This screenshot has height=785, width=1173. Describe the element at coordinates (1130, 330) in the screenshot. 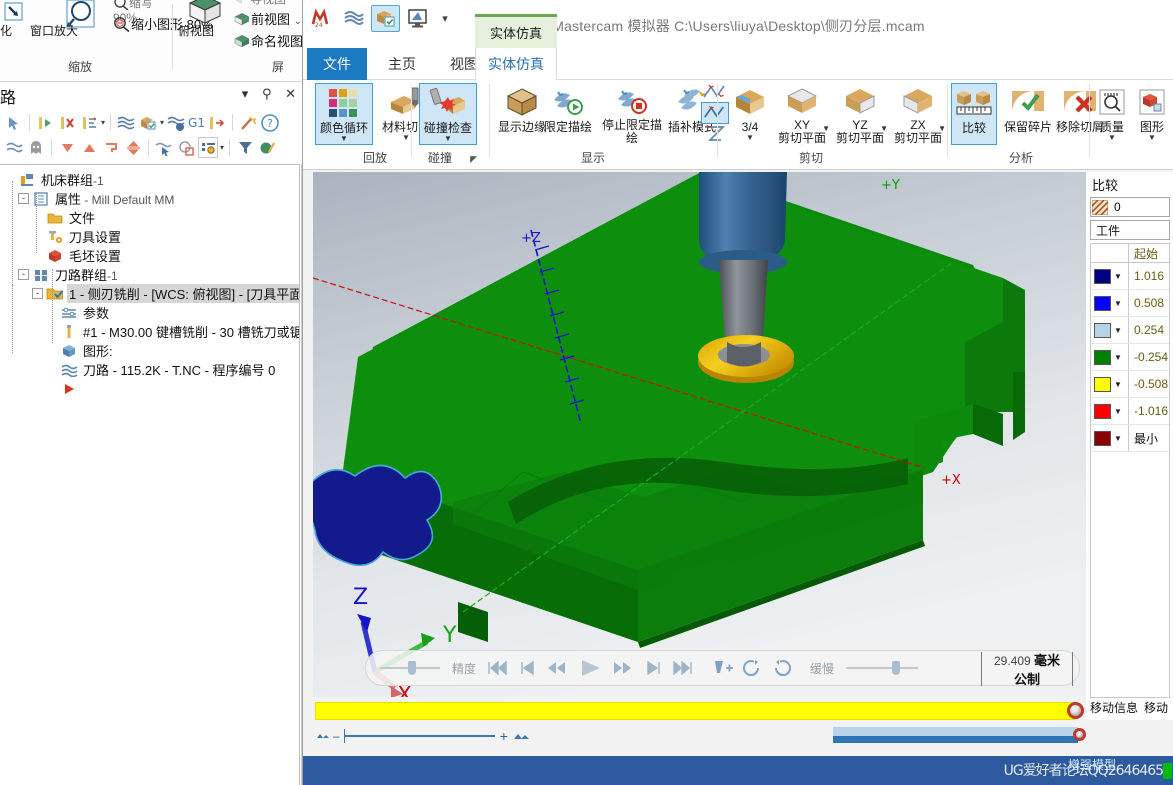

I see `legend-row: ▼ 0.254` at that location.